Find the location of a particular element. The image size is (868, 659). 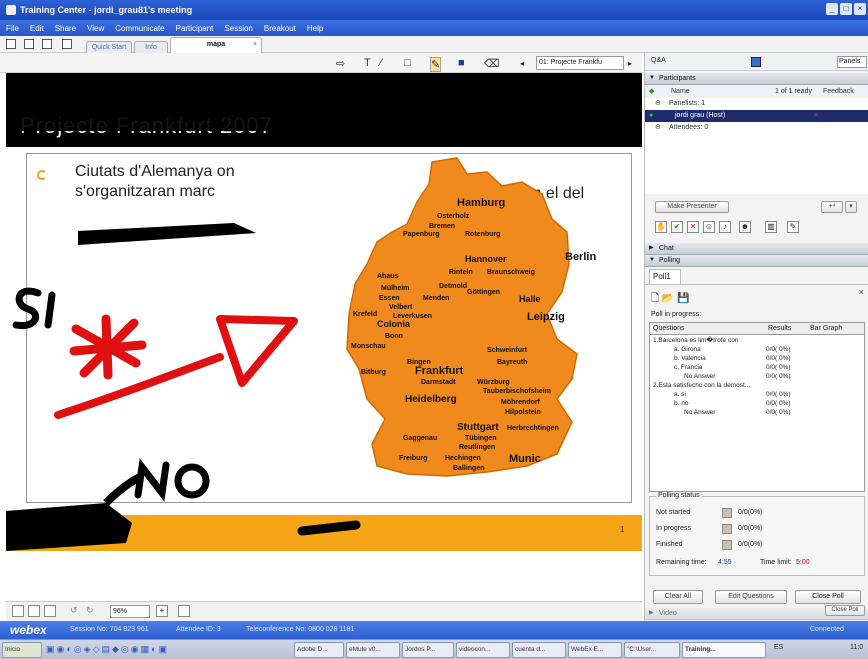

participants-header: ▼ Participants is located at coordinates (756, 79).